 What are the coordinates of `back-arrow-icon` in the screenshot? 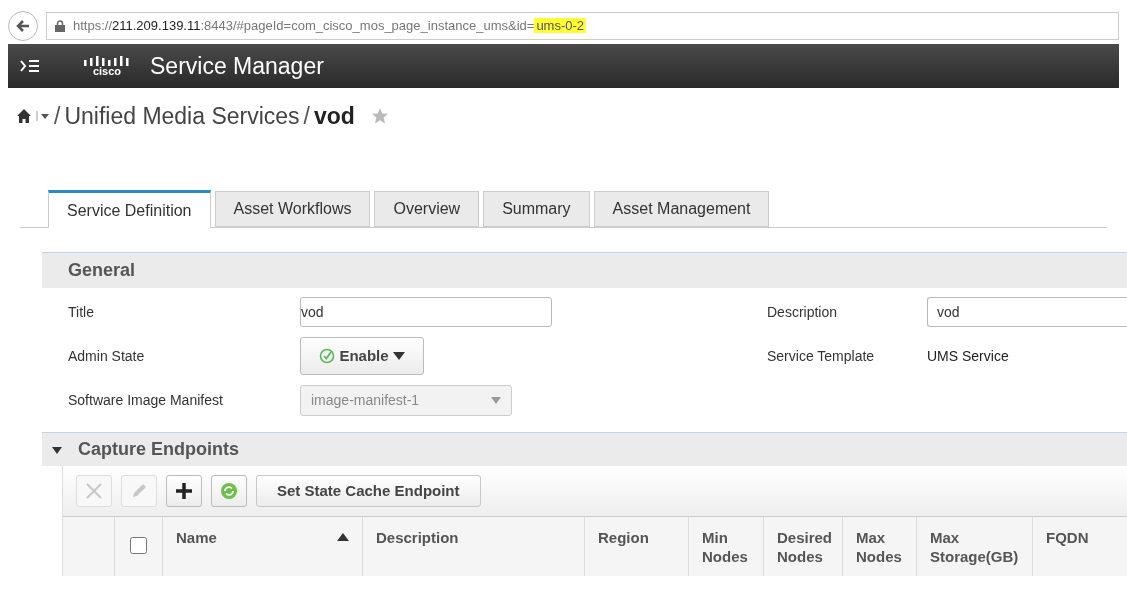 It's located at (23, 26).